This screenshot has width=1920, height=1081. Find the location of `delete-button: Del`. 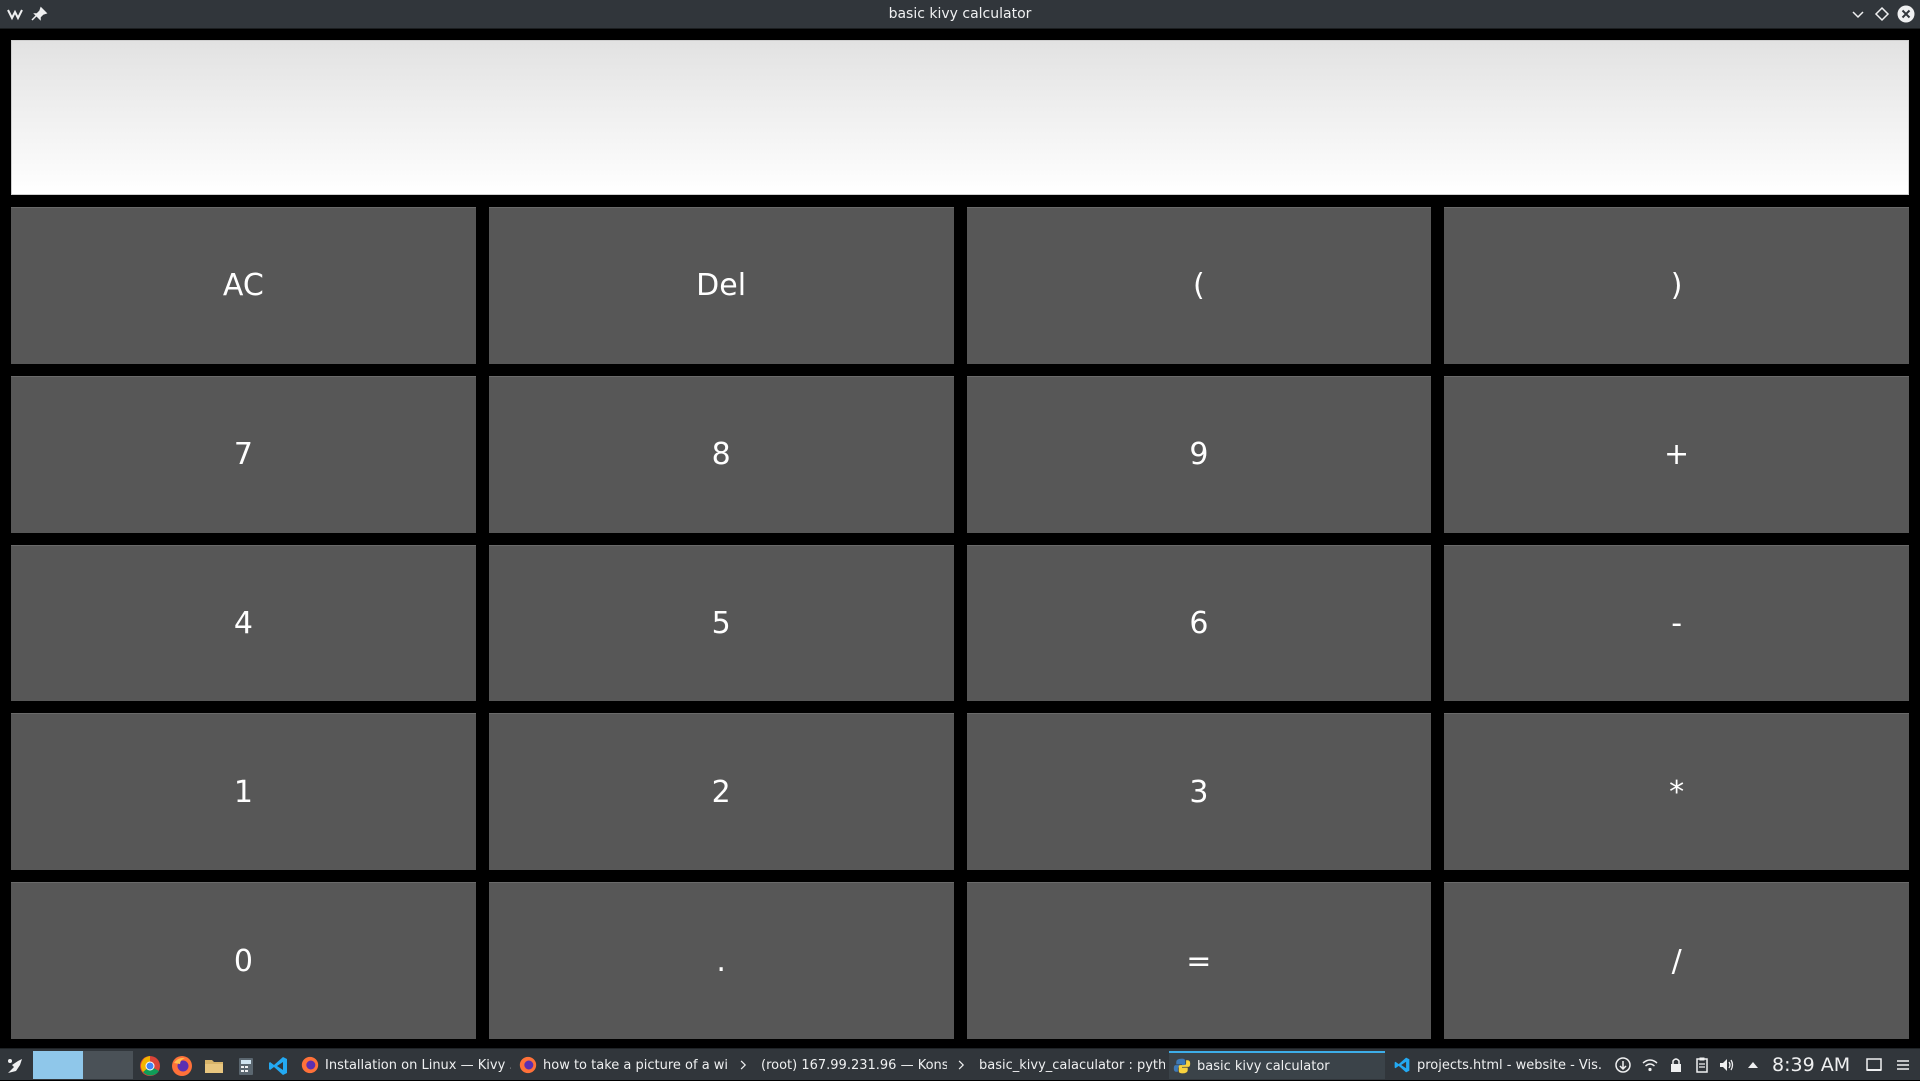

delete-button: Del is located at coordinates (721, 285).